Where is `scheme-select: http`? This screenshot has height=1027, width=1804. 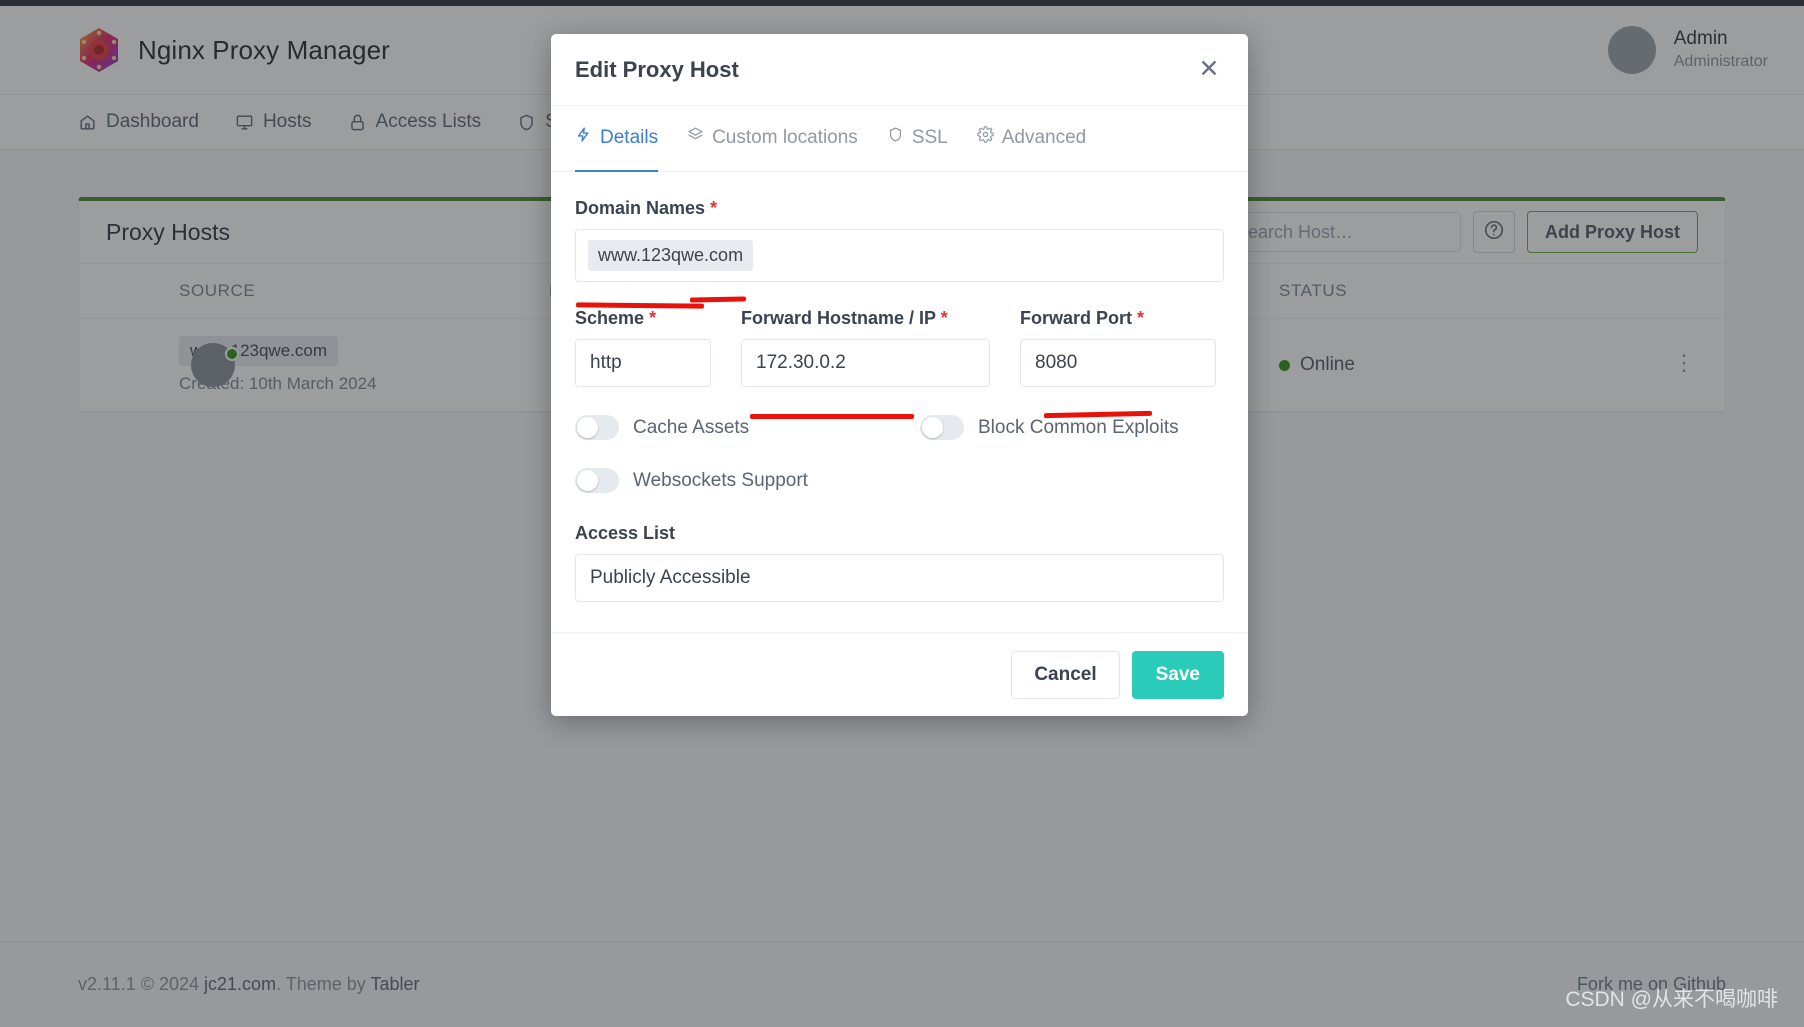 scheme-select: http is located at coordinates (643, 363).